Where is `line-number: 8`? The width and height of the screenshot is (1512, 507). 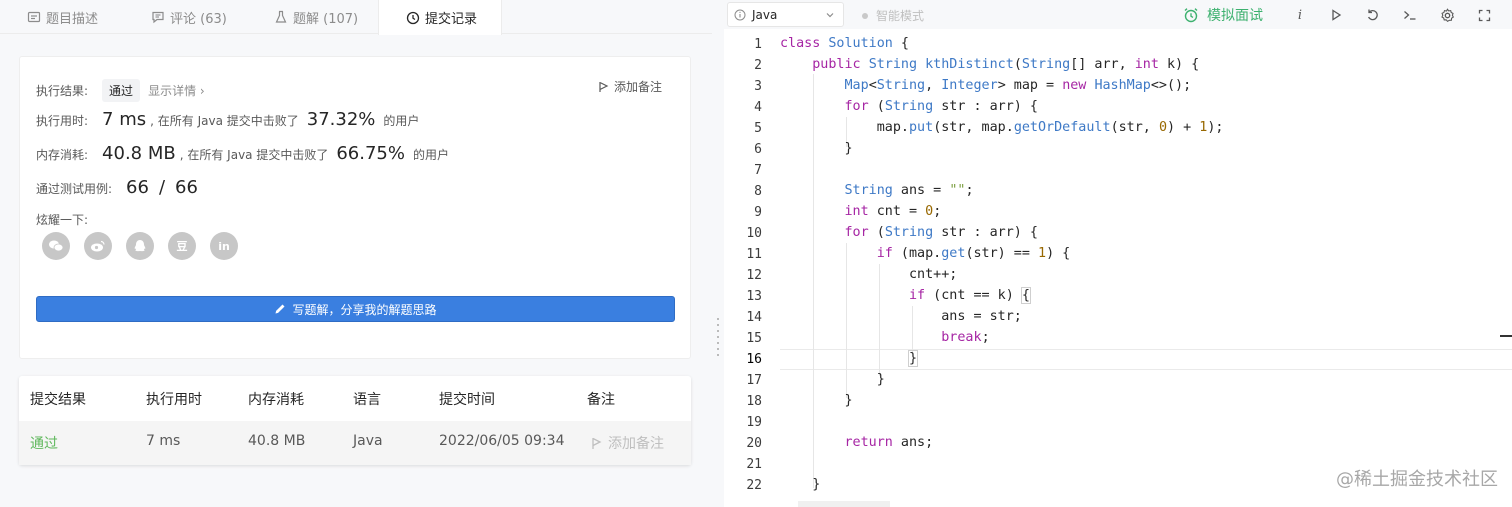 line-number: 8 is located at coordinates (758, 191).